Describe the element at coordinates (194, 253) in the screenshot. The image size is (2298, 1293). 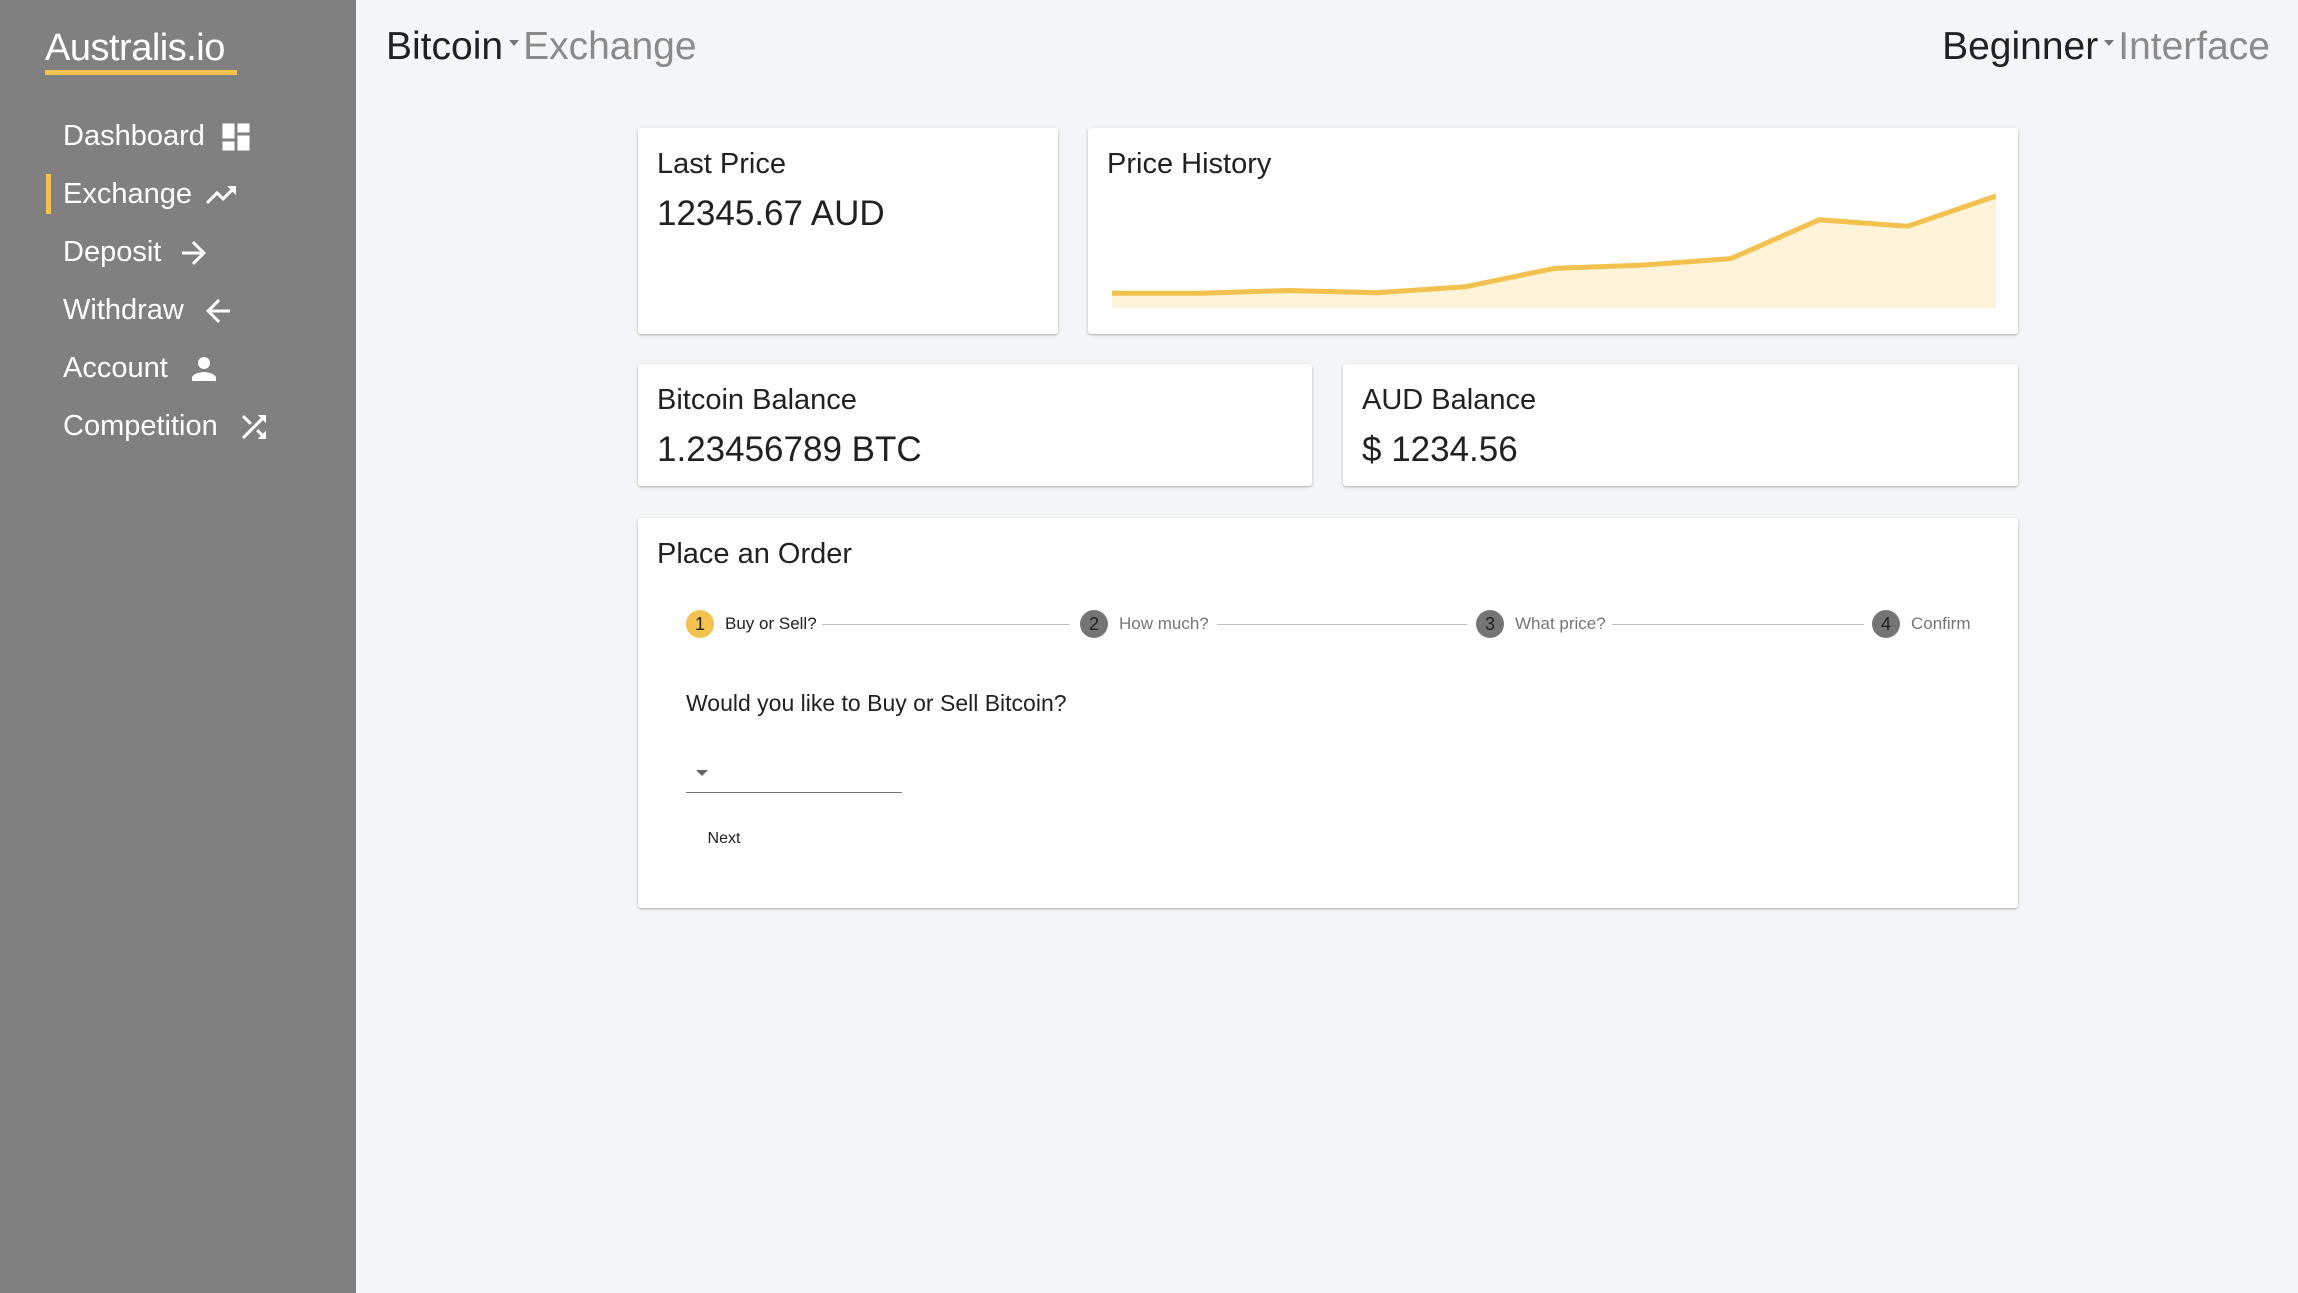
I see `arrow-right-icon` at that location.